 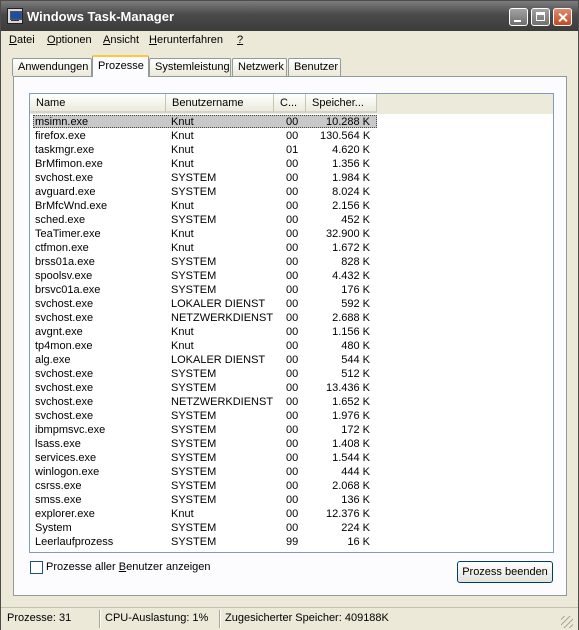 What do you see at coordinates (291, 332) in the screenshot?
I see `process-row: avgnt.exe Knut 00 1.156 K` at bounding box center [291, 332].